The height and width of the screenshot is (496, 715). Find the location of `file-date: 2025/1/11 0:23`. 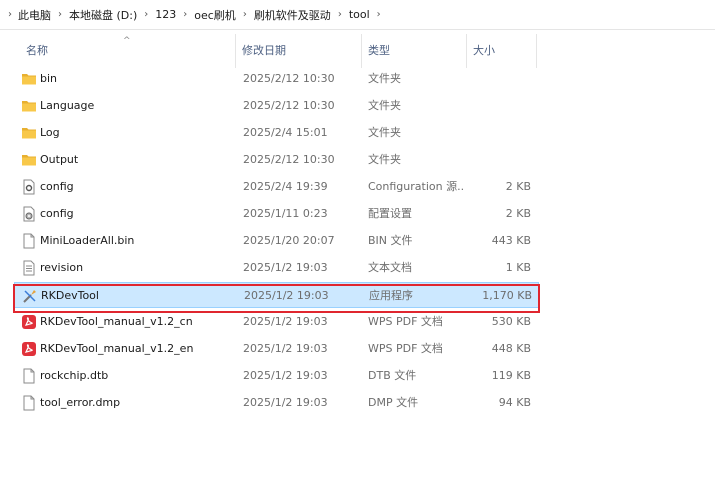

file-date: 2025/1/11 0:23 is located at coordinates (285, 213).